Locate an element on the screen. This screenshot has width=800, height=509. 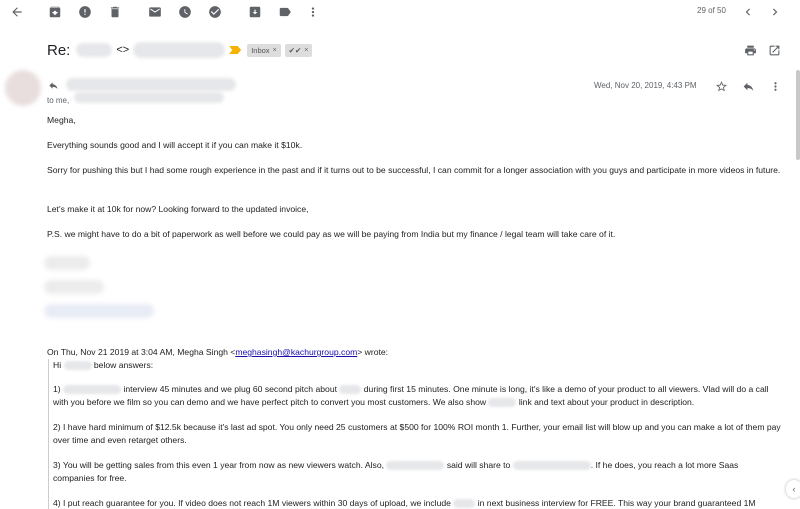
quoted-greeting: Hi below answers: is located at coordinates (417, 365).